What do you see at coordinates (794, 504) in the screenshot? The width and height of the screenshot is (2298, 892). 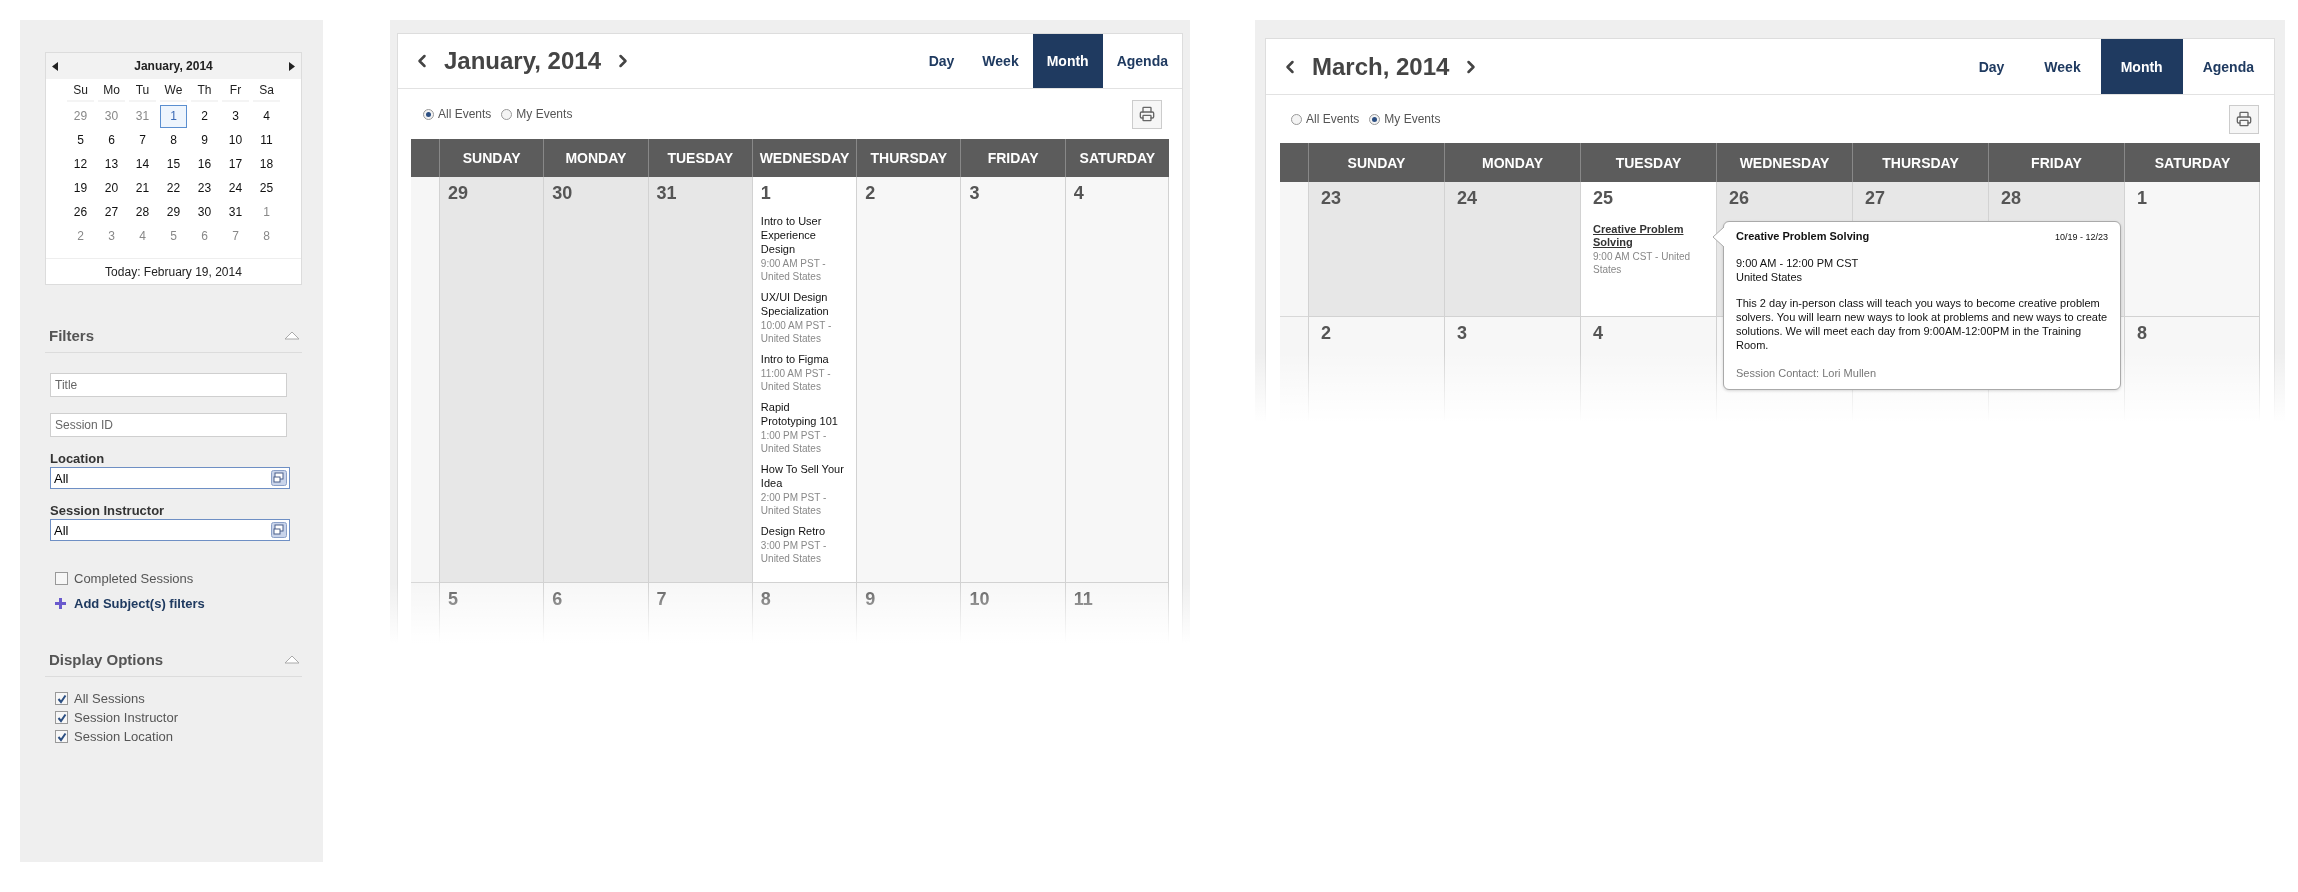 I see `event-detail: 2:00 PM PST - United States` at bounding box center [794, 504].